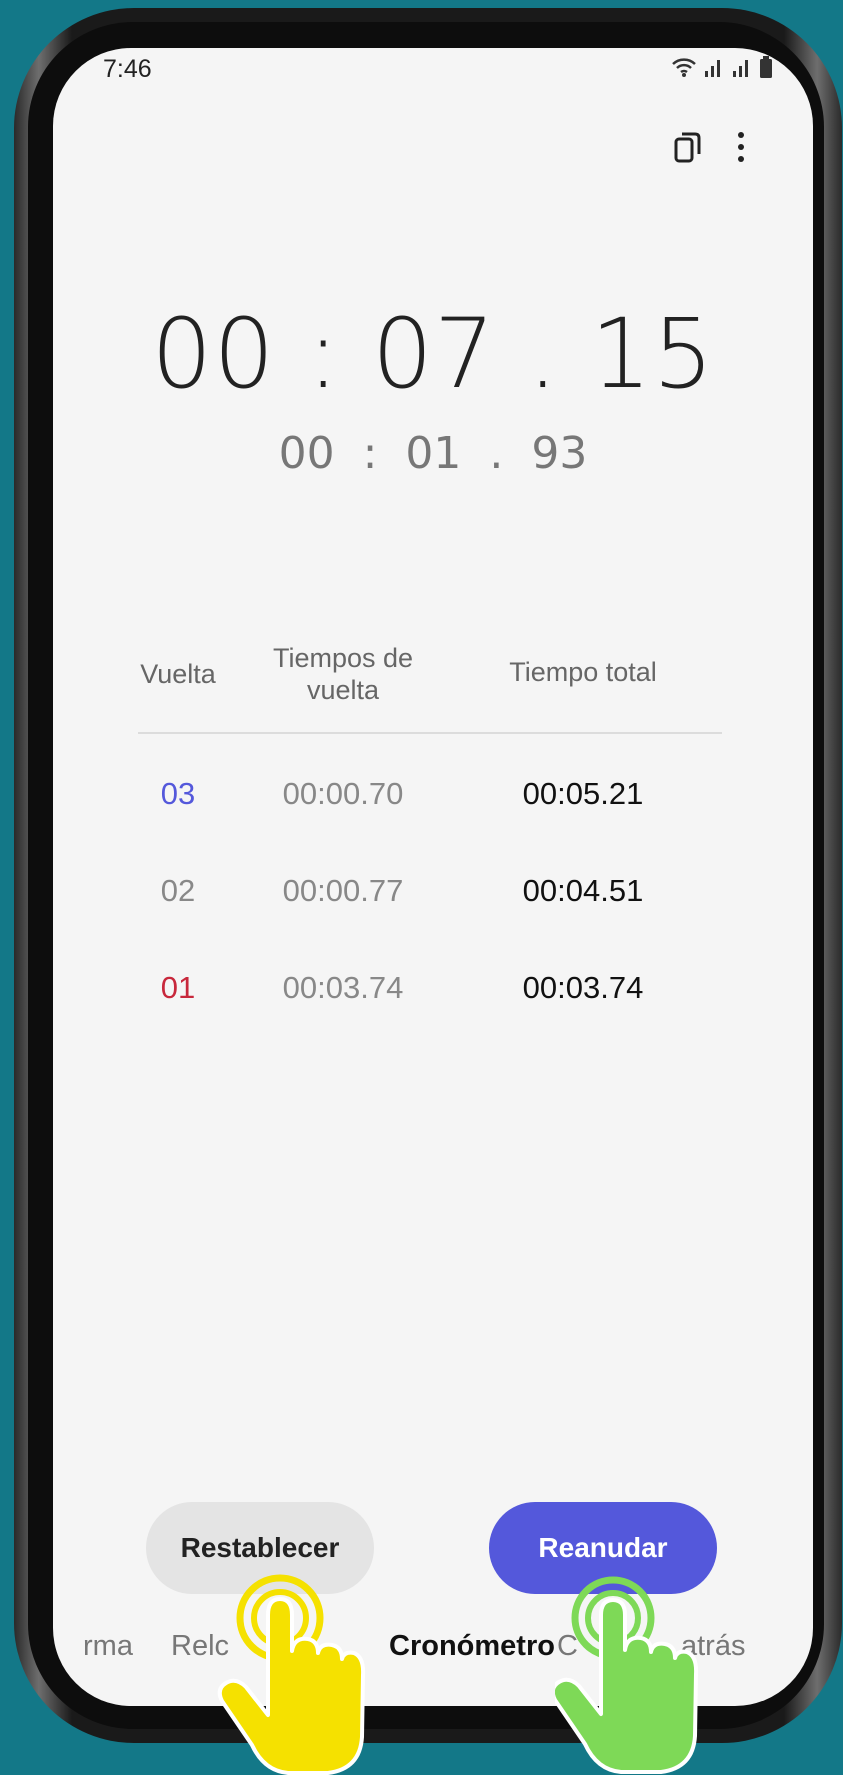 Image resolution: width=843 pixels, height=1775 pixels. I want to click on lap-total: 00:03.74, so click(583, 987).